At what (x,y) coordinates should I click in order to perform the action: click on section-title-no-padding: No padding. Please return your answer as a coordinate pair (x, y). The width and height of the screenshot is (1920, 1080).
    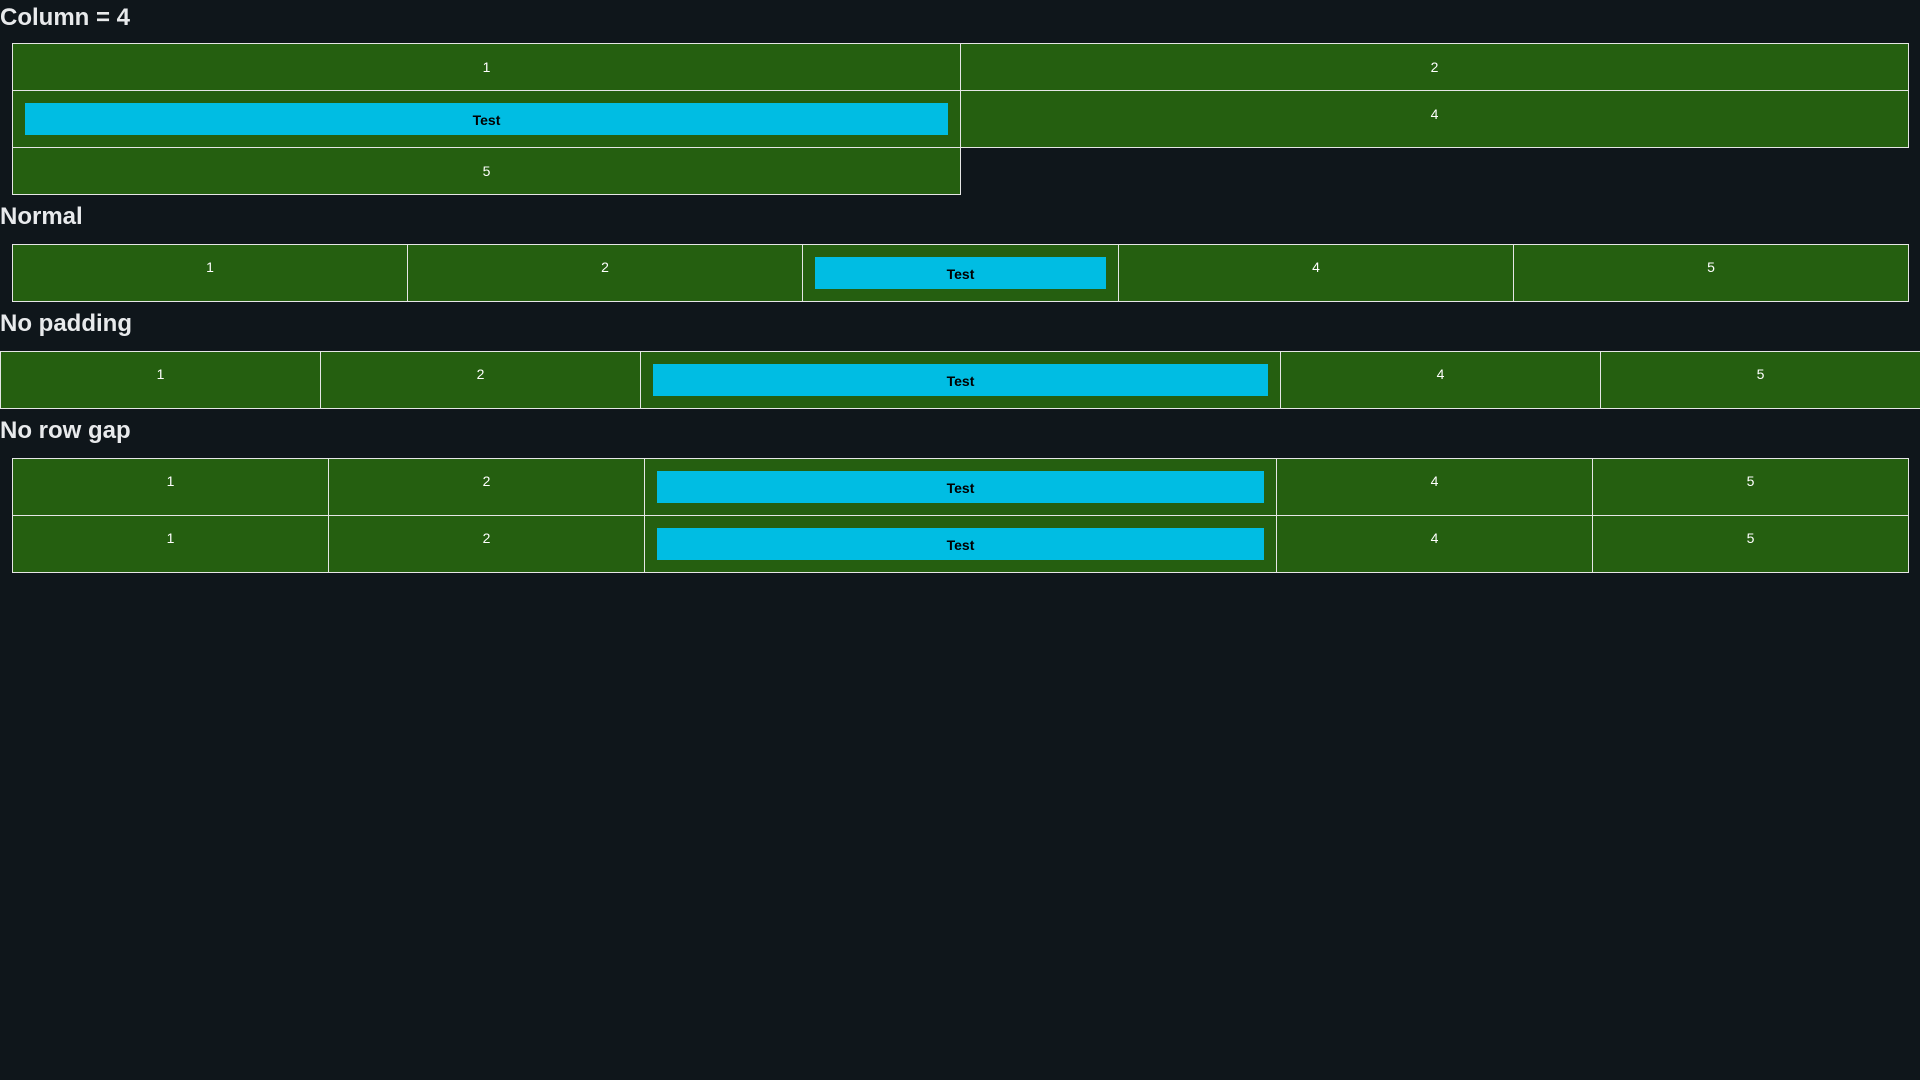
    Looking at the image, I should click on (66, 323).